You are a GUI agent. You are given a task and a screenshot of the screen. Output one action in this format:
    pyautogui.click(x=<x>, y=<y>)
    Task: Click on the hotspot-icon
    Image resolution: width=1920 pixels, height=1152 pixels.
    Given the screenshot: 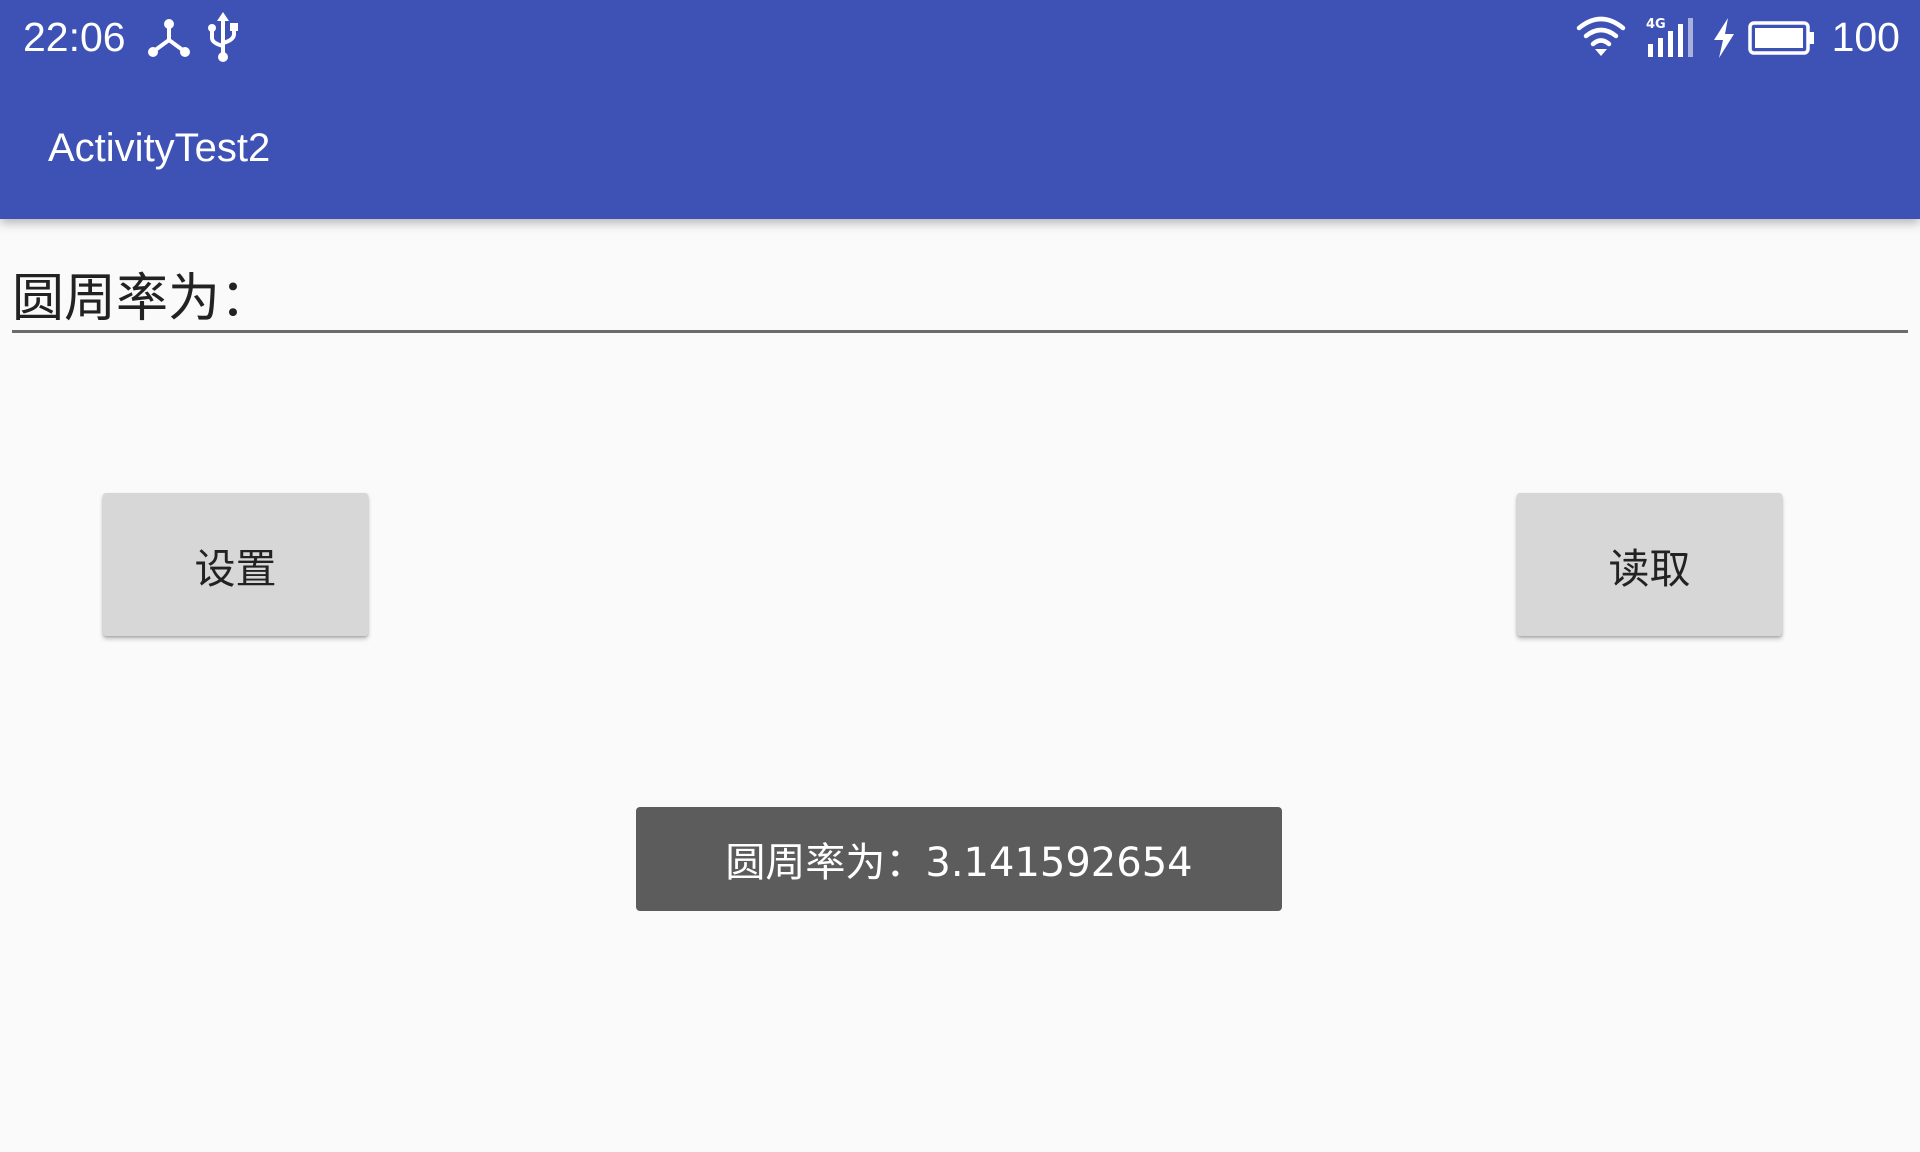 What is the action you would take?
    pyautogui.click(x=169, y=38)
    